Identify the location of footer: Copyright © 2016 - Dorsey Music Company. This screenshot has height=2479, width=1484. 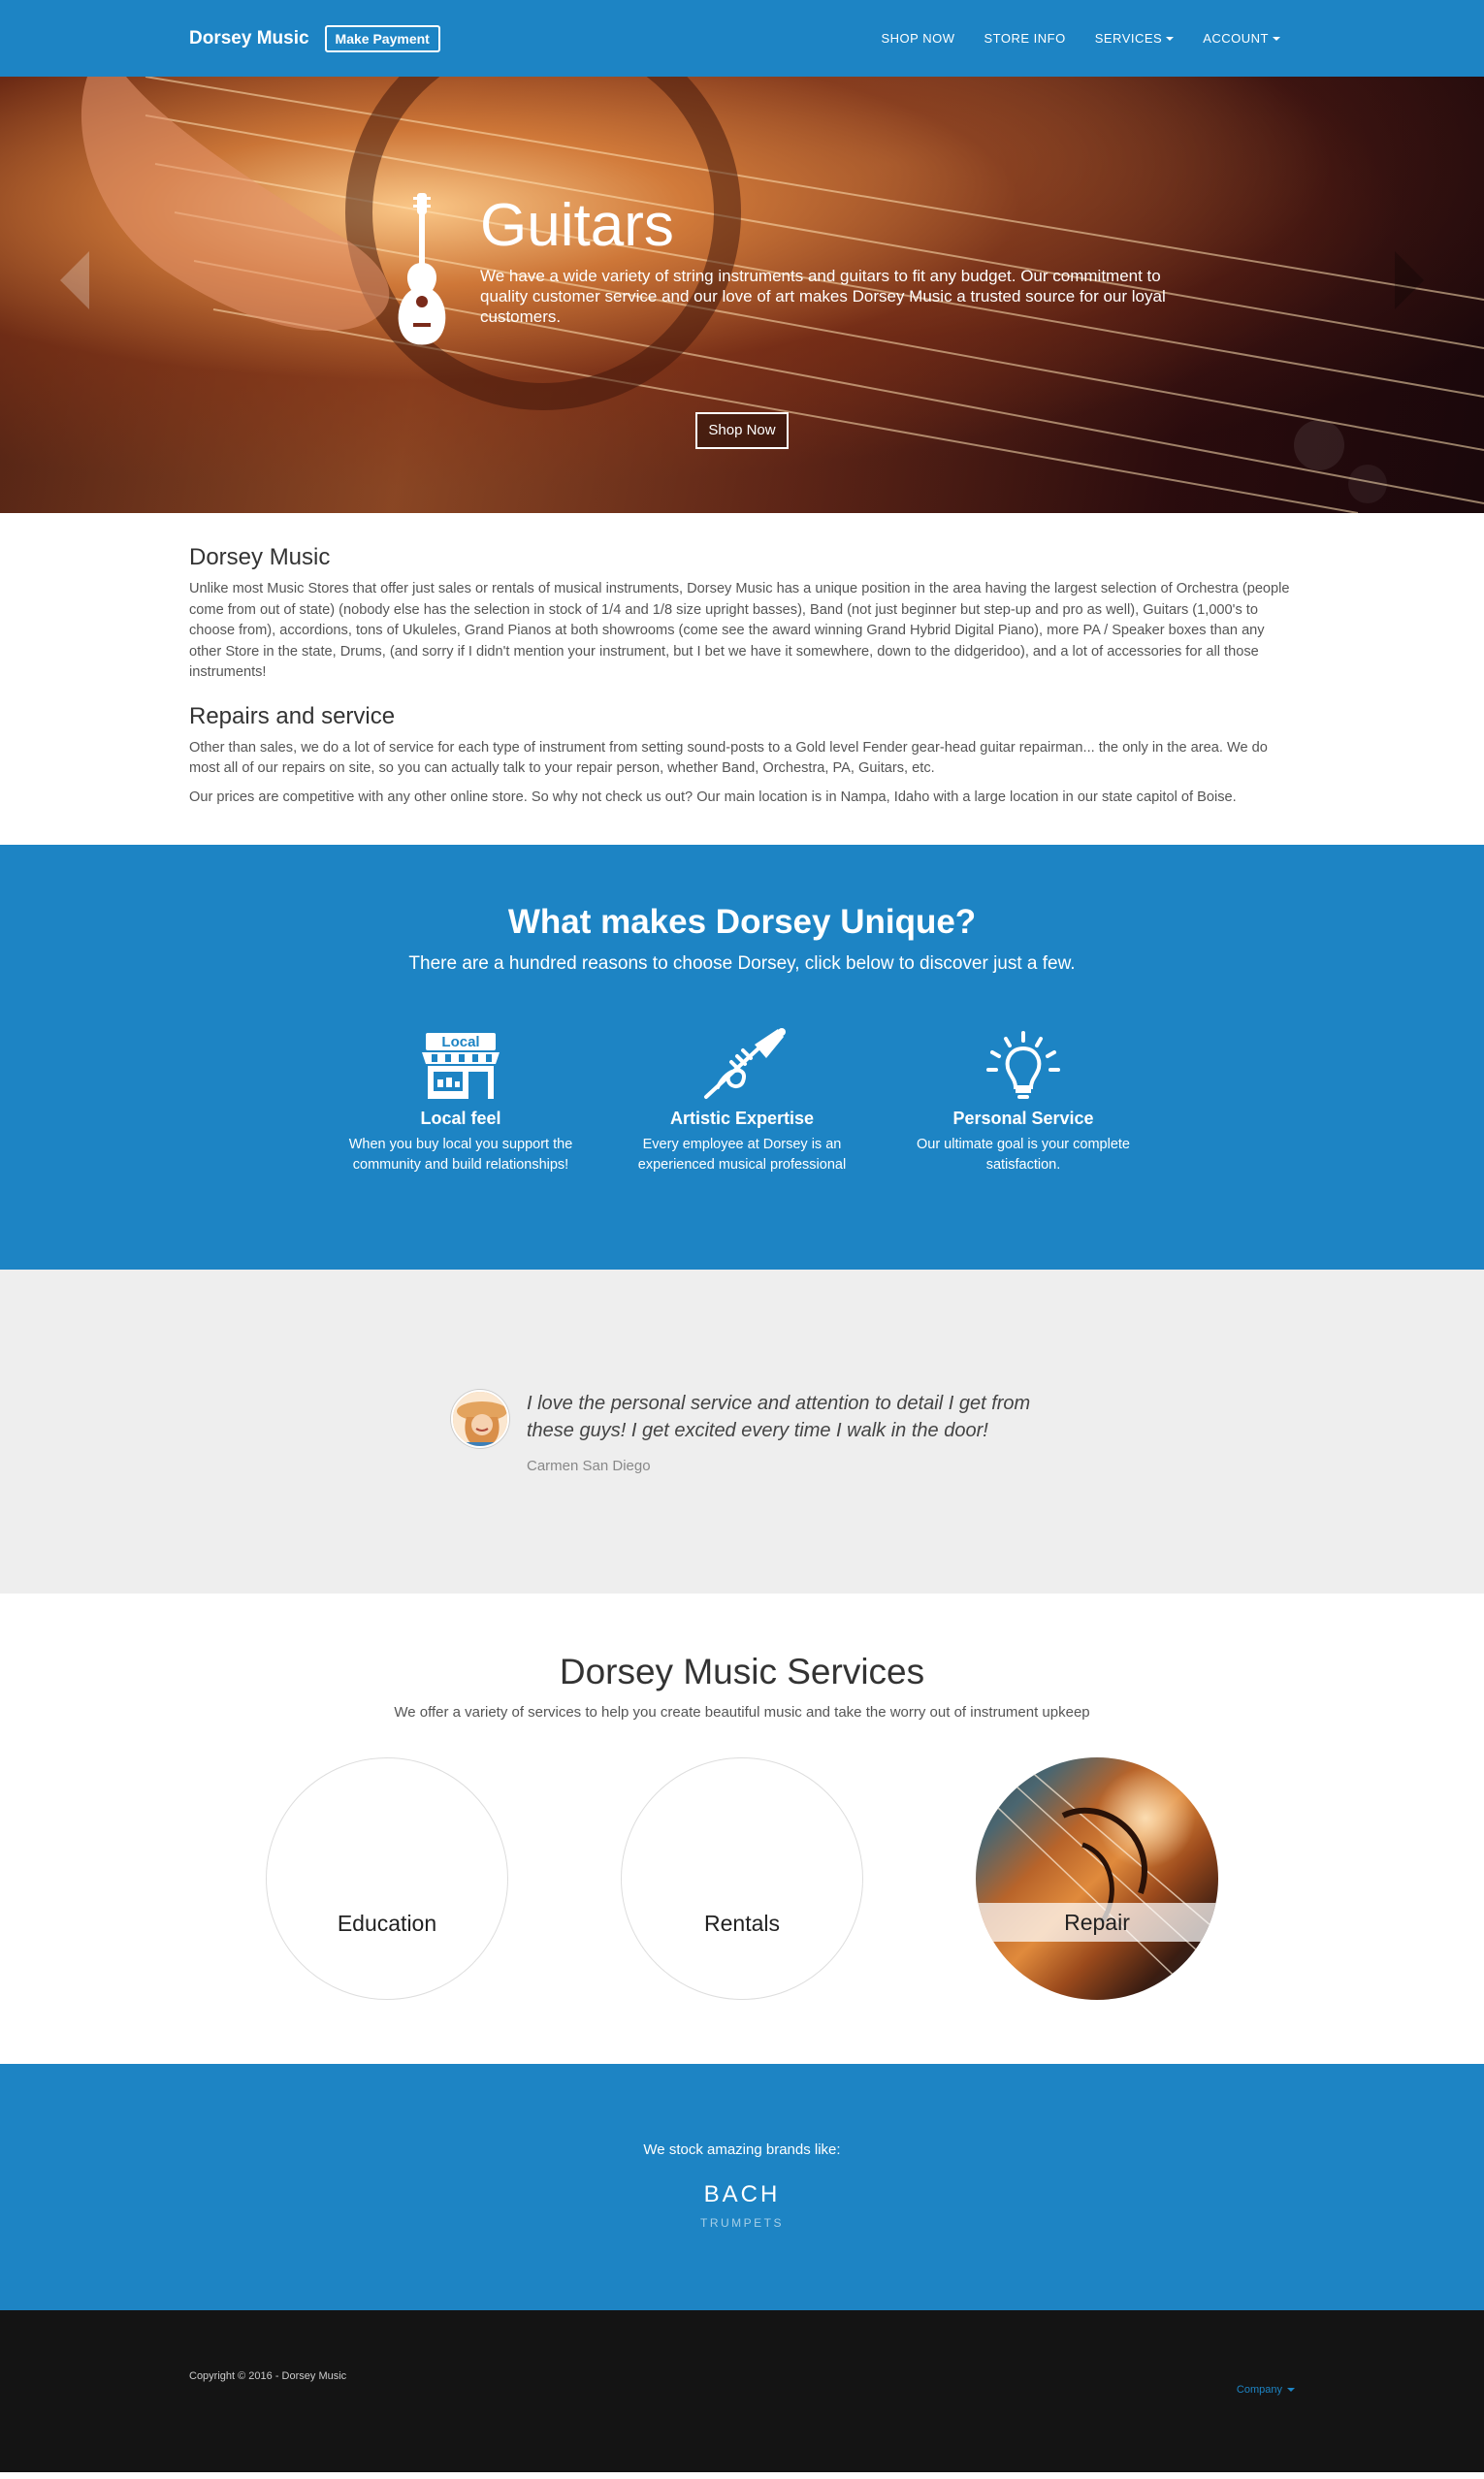
(742, 2391).